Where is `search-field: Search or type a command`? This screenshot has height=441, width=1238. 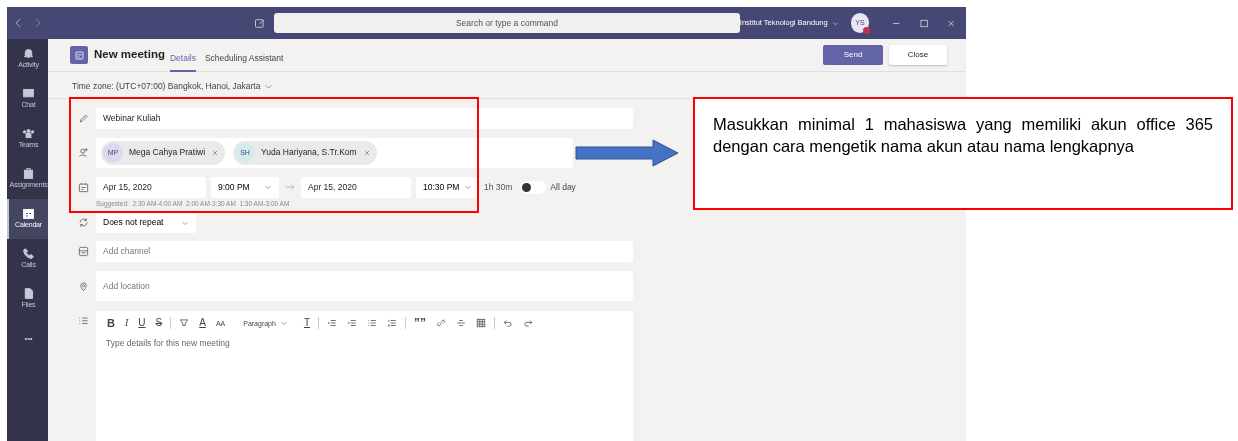
search-field: Search or type a command is located at coordinates (507, 23).